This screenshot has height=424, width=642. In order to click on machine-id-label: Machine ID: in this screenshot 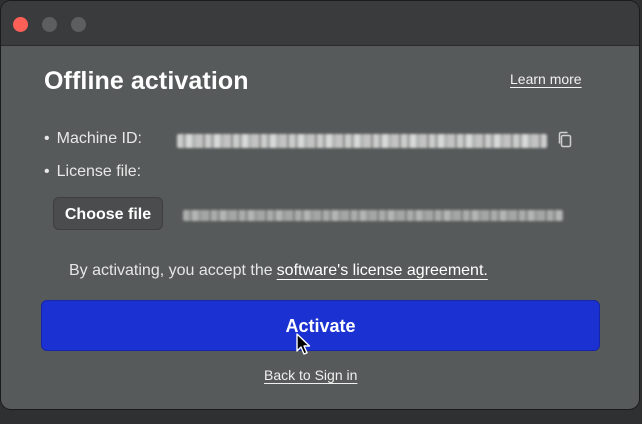, I will do `click(99, 138)`.